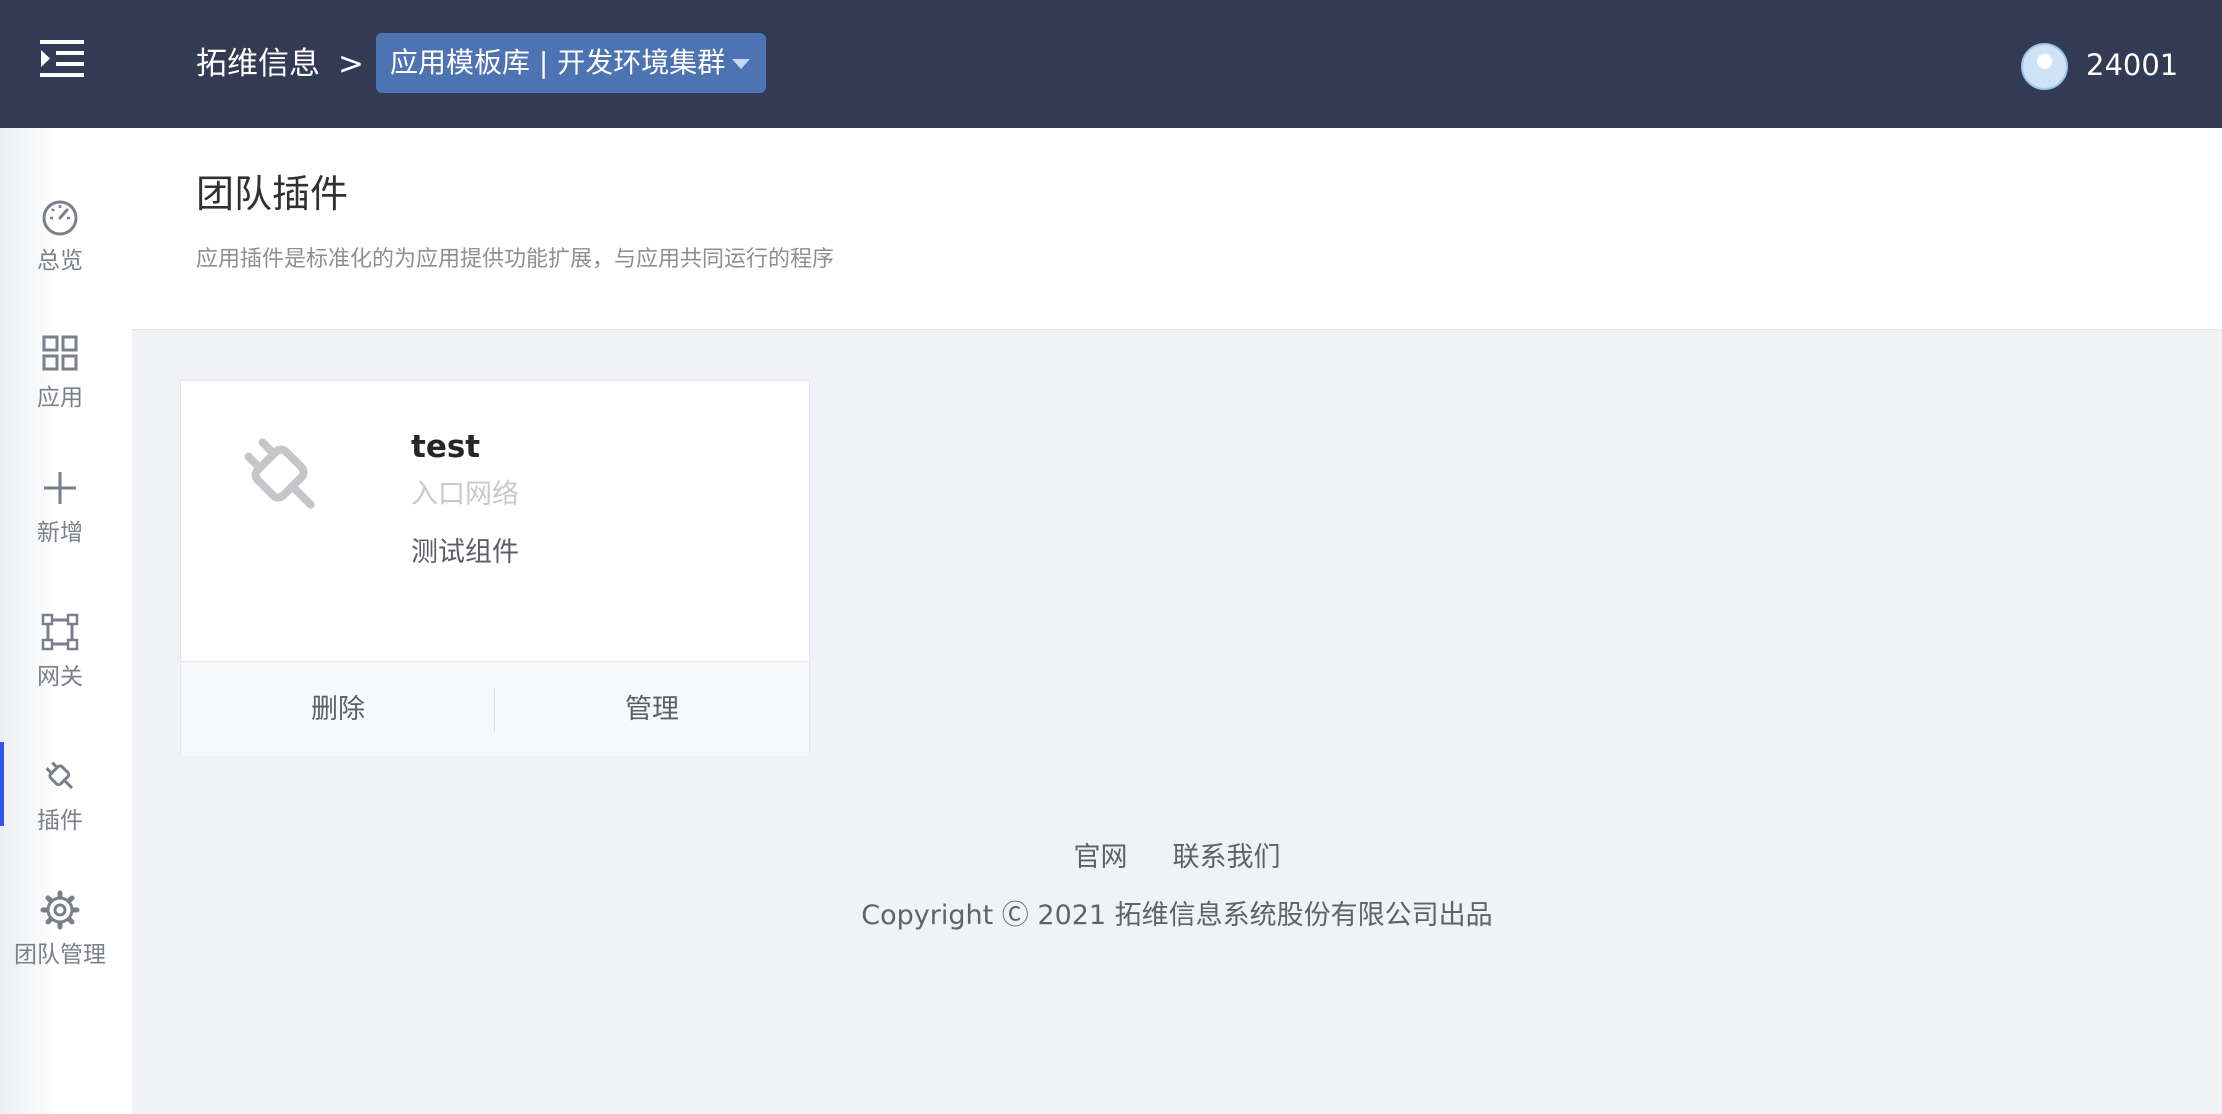 This screenshot has height=1114, width=2222. Describe the element at coordinates (1227, 858) in the screenshot. I see `footer-link-contact: 联系我们` at that location.